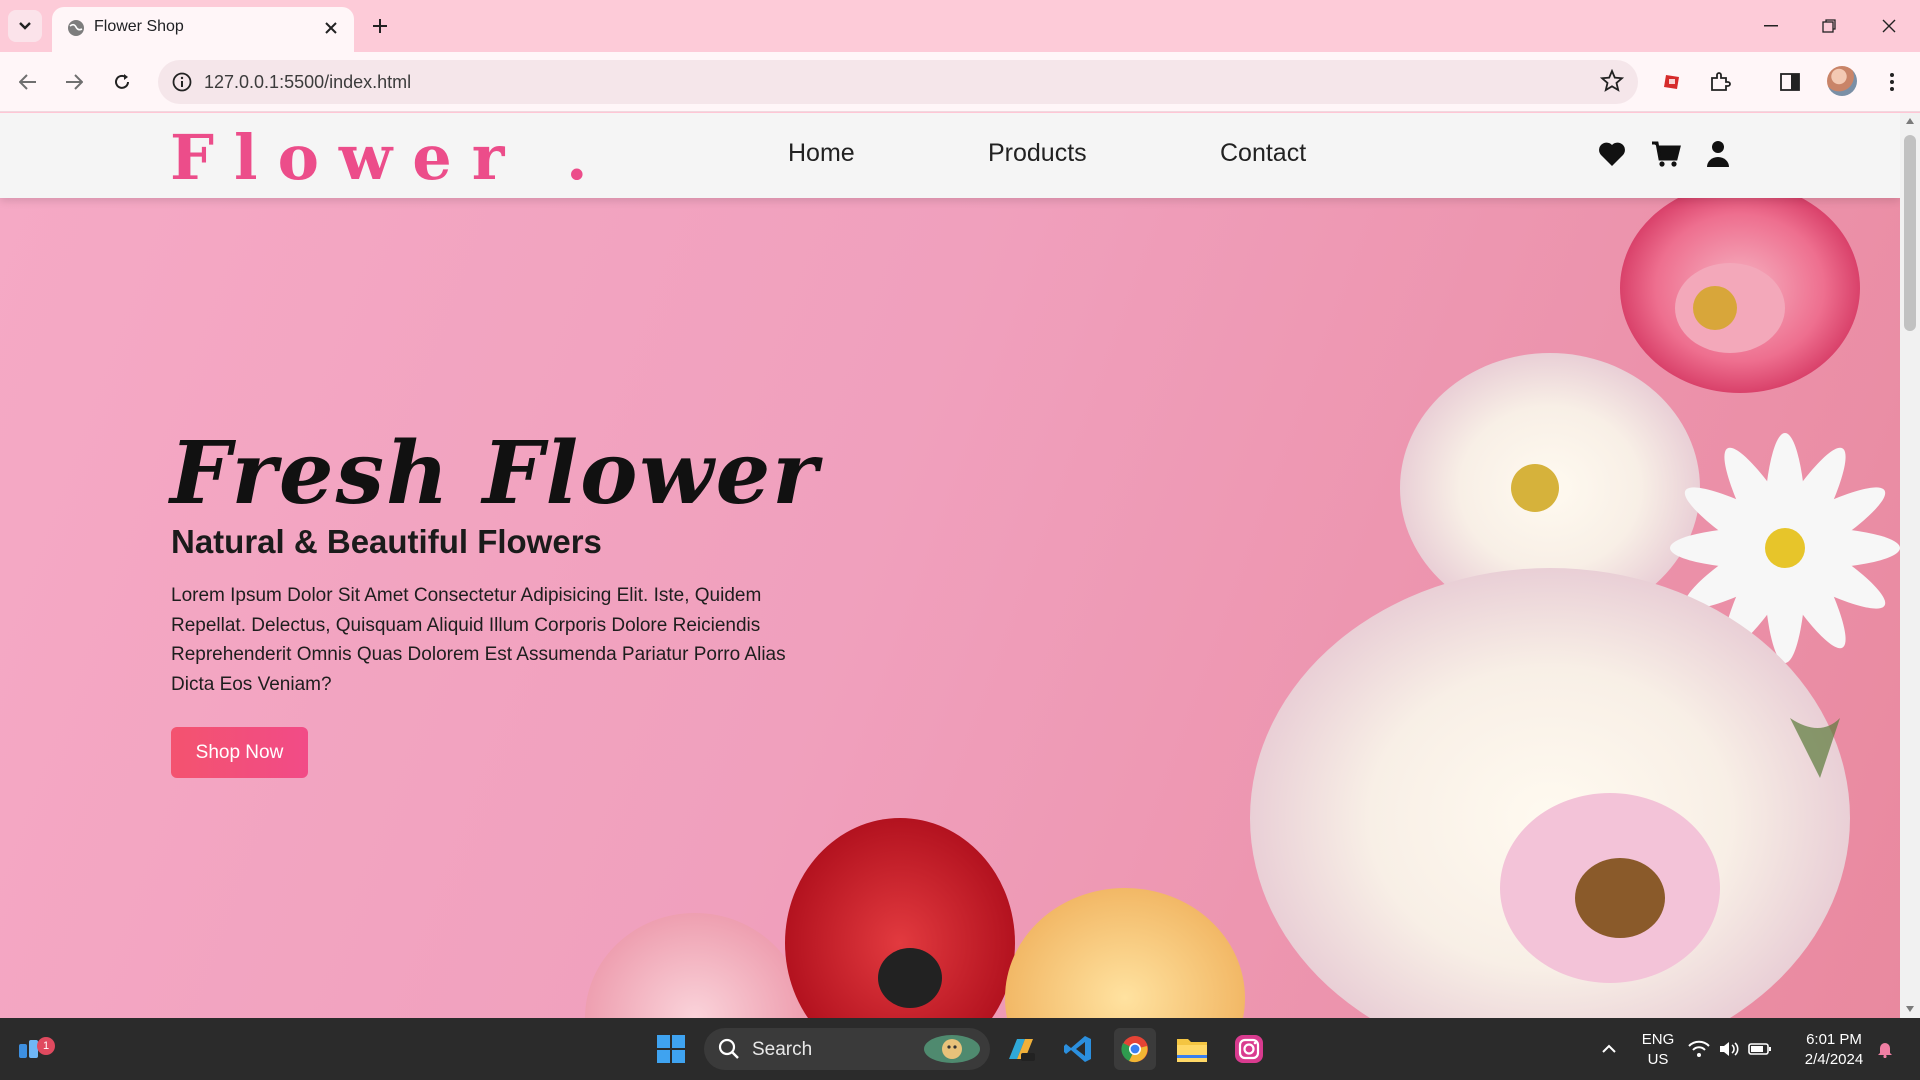  I want to click on reload-icon, so click(122, 81).